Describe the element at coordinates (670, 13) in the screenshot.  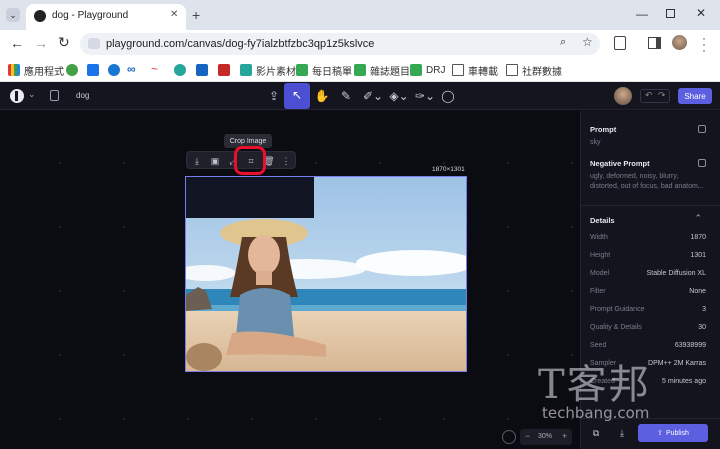
I see `maximize-icon` at that location.